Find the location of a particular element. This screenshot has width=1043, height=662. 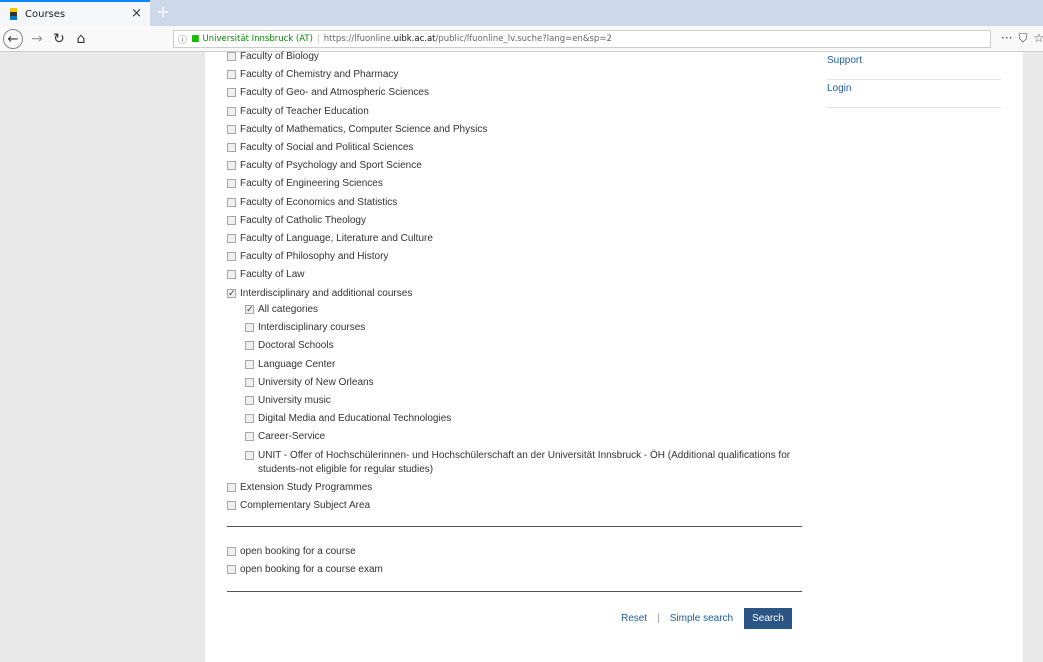

faculty-row: Faculty of Geo- and Atmospheric Sciences is located at coordinates (328, 93).